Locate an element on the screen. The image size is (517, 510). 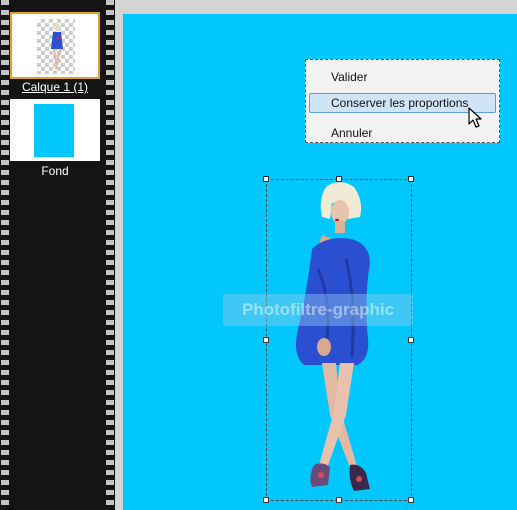
resize-handle-bottom-right is located at coordinates (411, 500).